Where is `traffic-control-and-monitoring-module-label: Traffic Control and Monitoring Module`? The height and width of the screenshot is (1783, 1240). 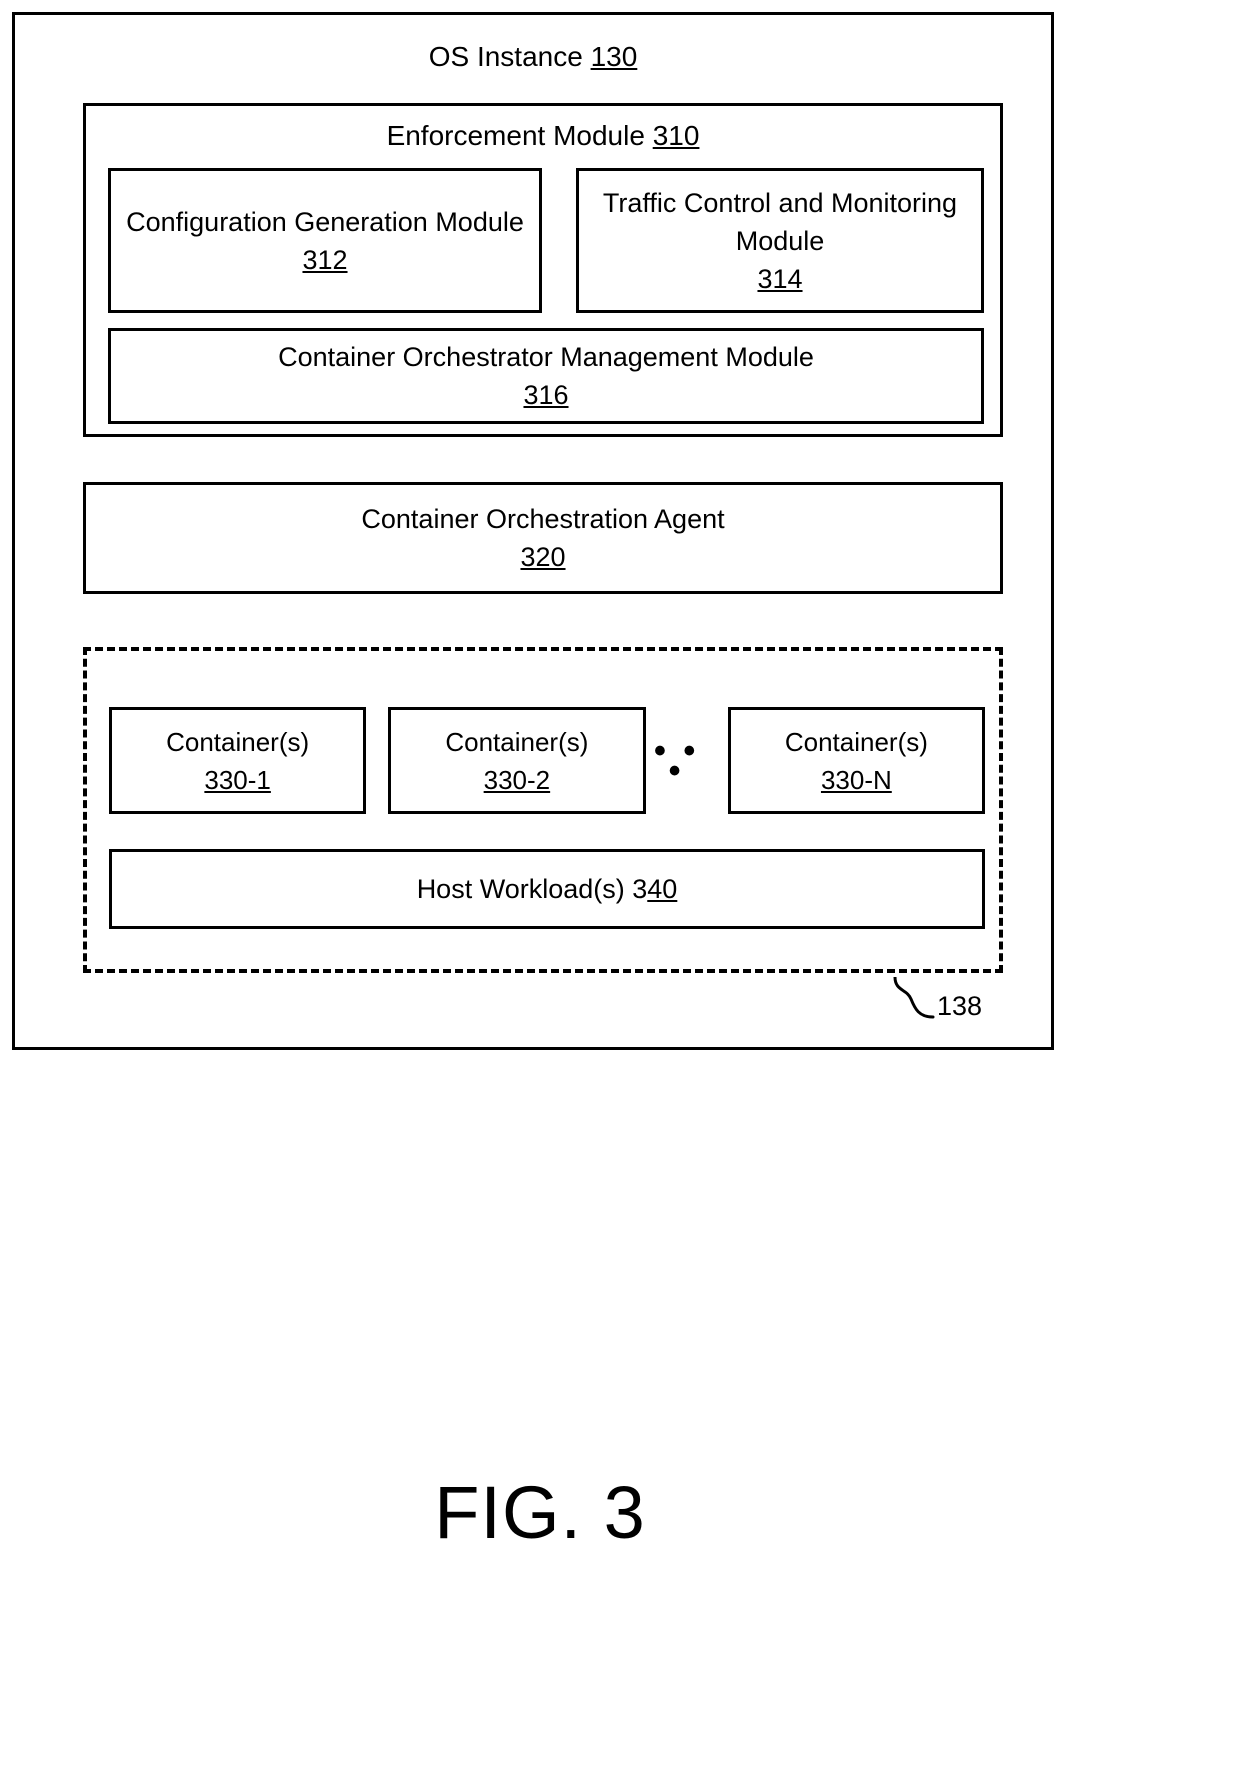 traffic-control-and-monitoring-module-label: Traffic Control and Monitoring Module is located at coordinates (780, 221).